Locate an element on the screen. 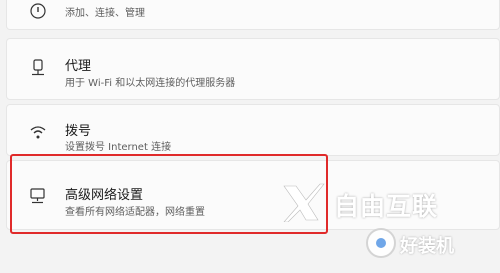  info-icon is located at coordinates (38, 11).